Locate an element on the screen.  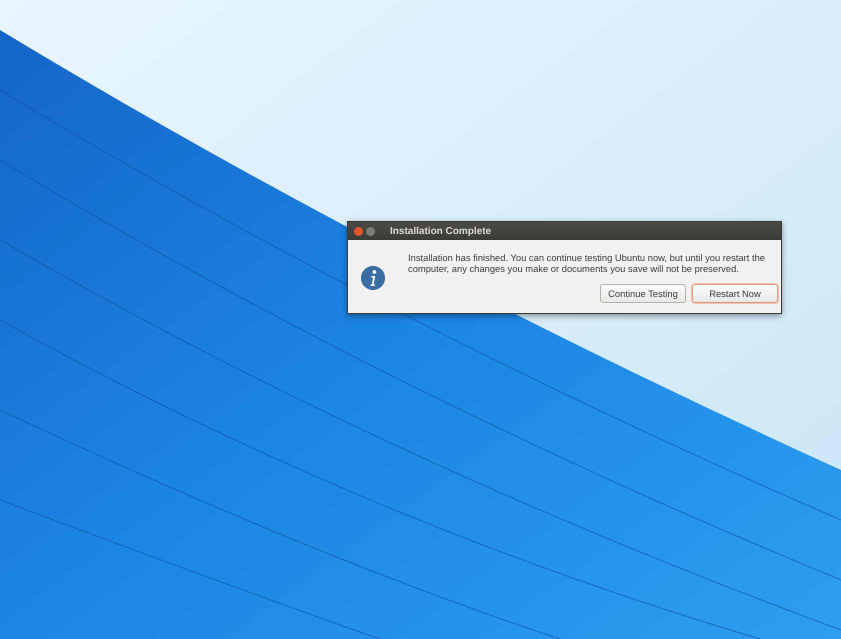
info-icon is located at coordinates (373, 278).